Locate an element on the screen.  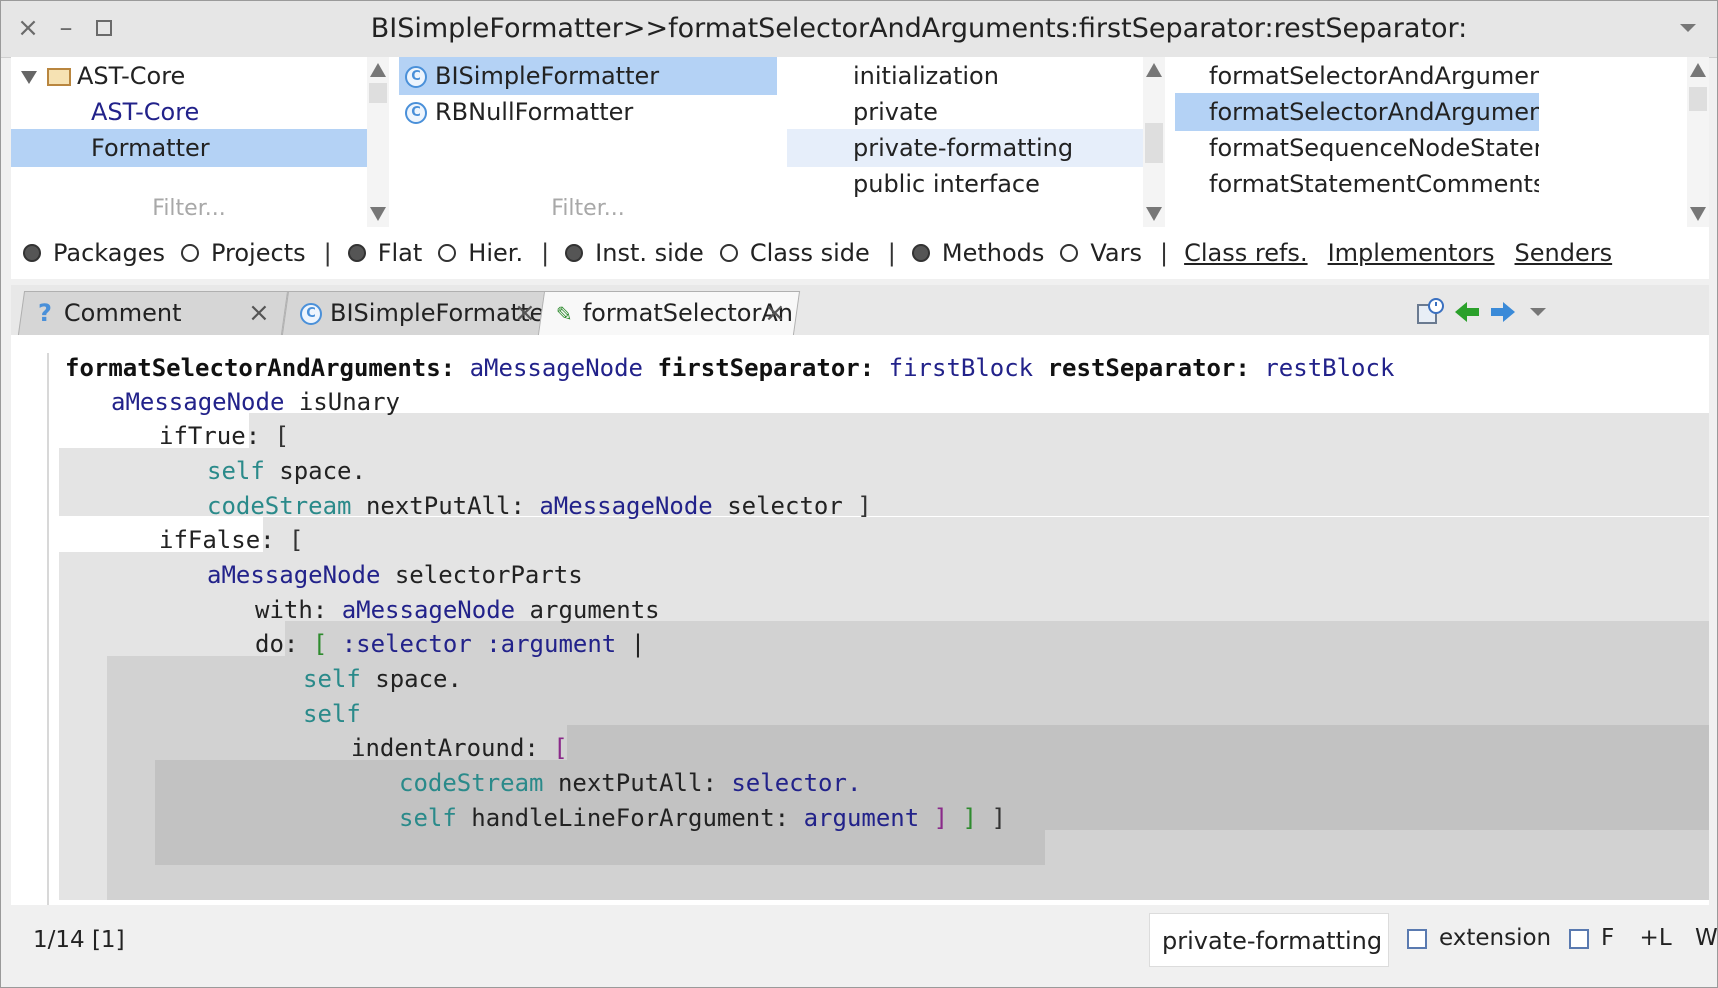
code-line: ifFalse: [ is located at coordinates (231, 540).